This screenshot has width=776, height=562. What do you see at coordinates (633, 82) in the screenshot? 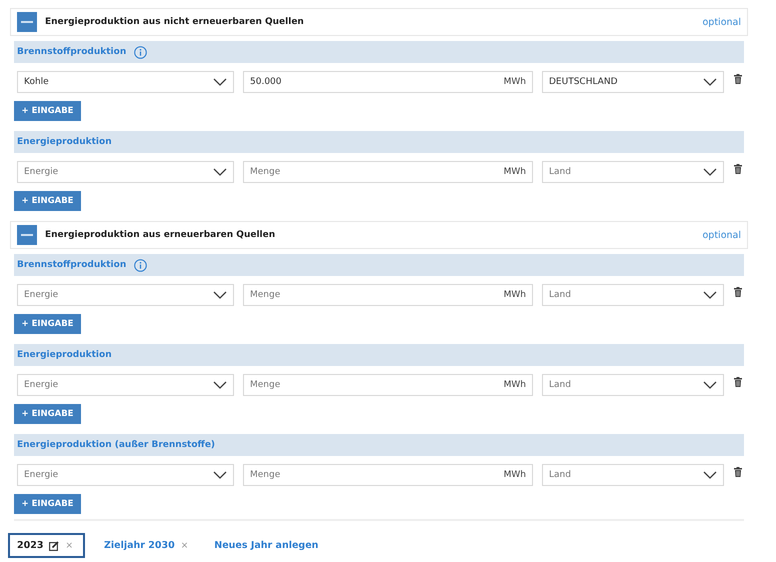
I see `country-select: DEUTSCHLAND` at bounding box center [633, 82].